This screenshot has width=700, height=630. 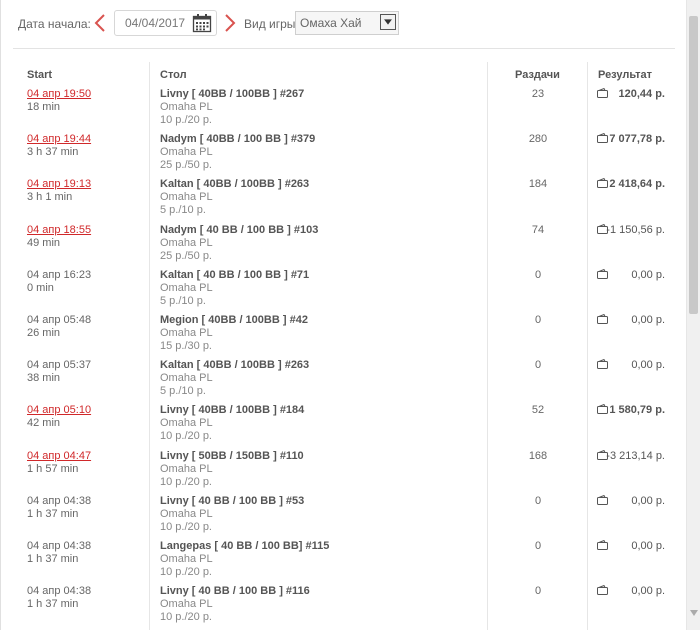 I want to click on hands-count: 168, so click(x=538, y=455).